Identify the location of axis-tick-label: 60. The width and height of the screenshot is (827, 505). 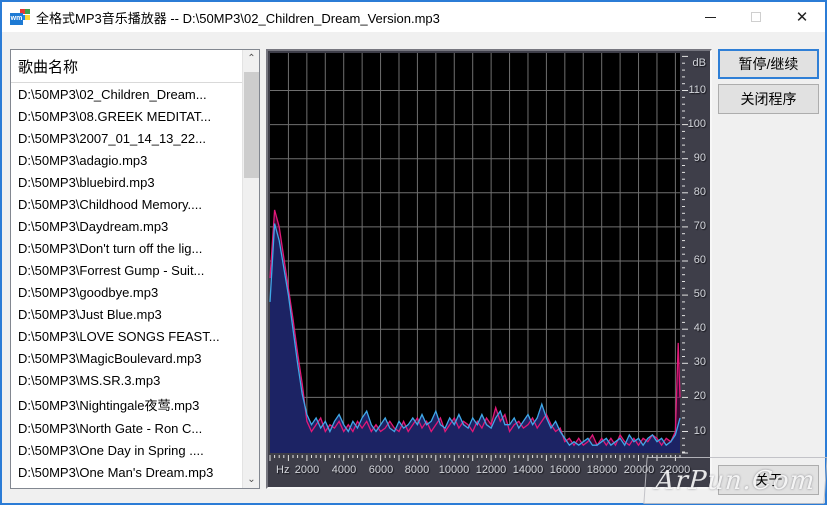
(699, 260).